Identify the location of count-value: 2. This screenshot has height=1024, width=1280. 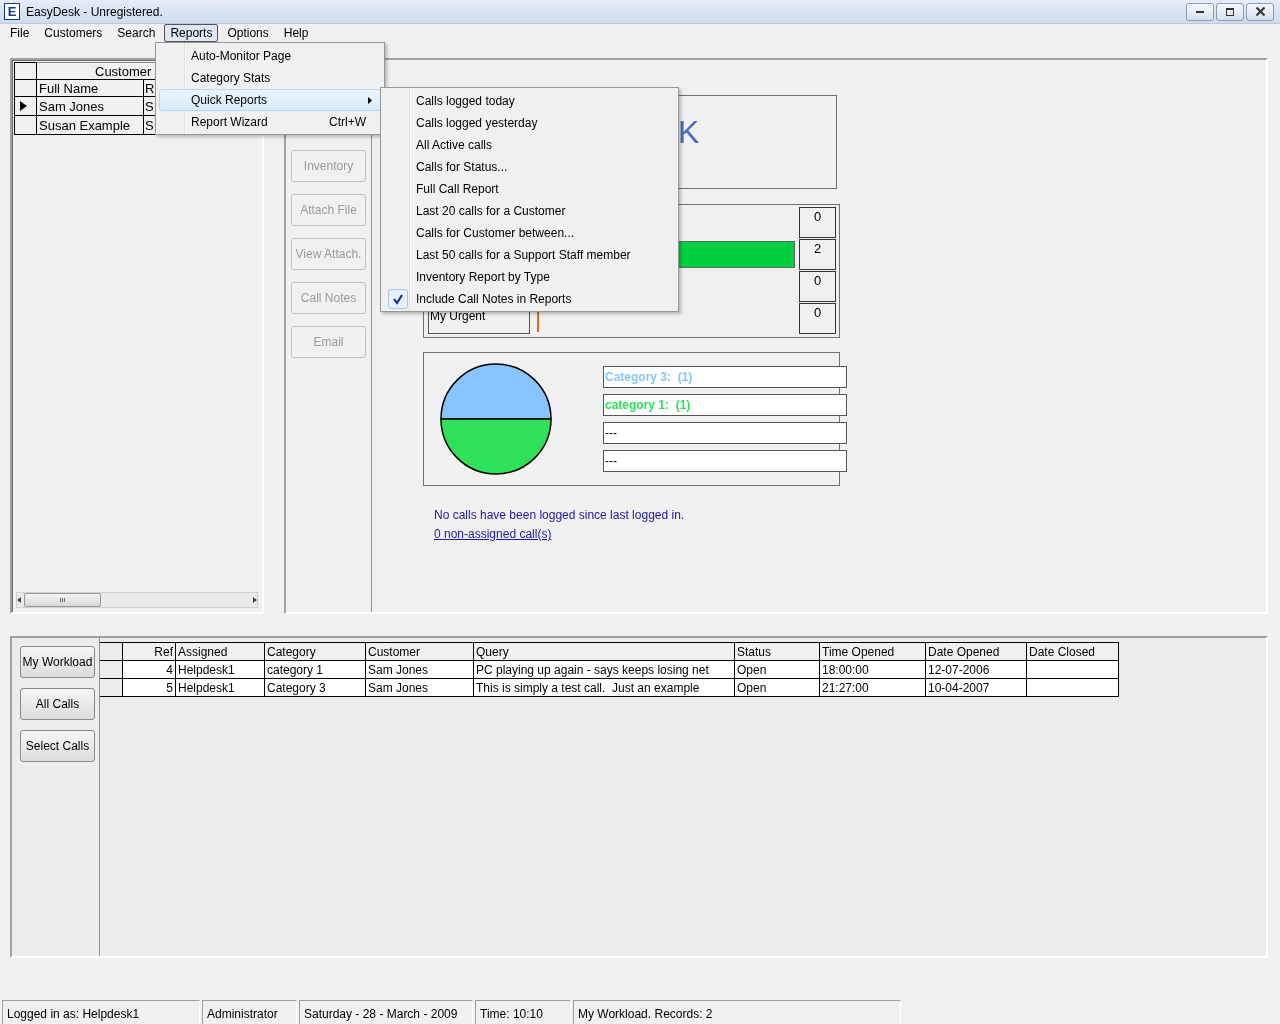
(817, 254).